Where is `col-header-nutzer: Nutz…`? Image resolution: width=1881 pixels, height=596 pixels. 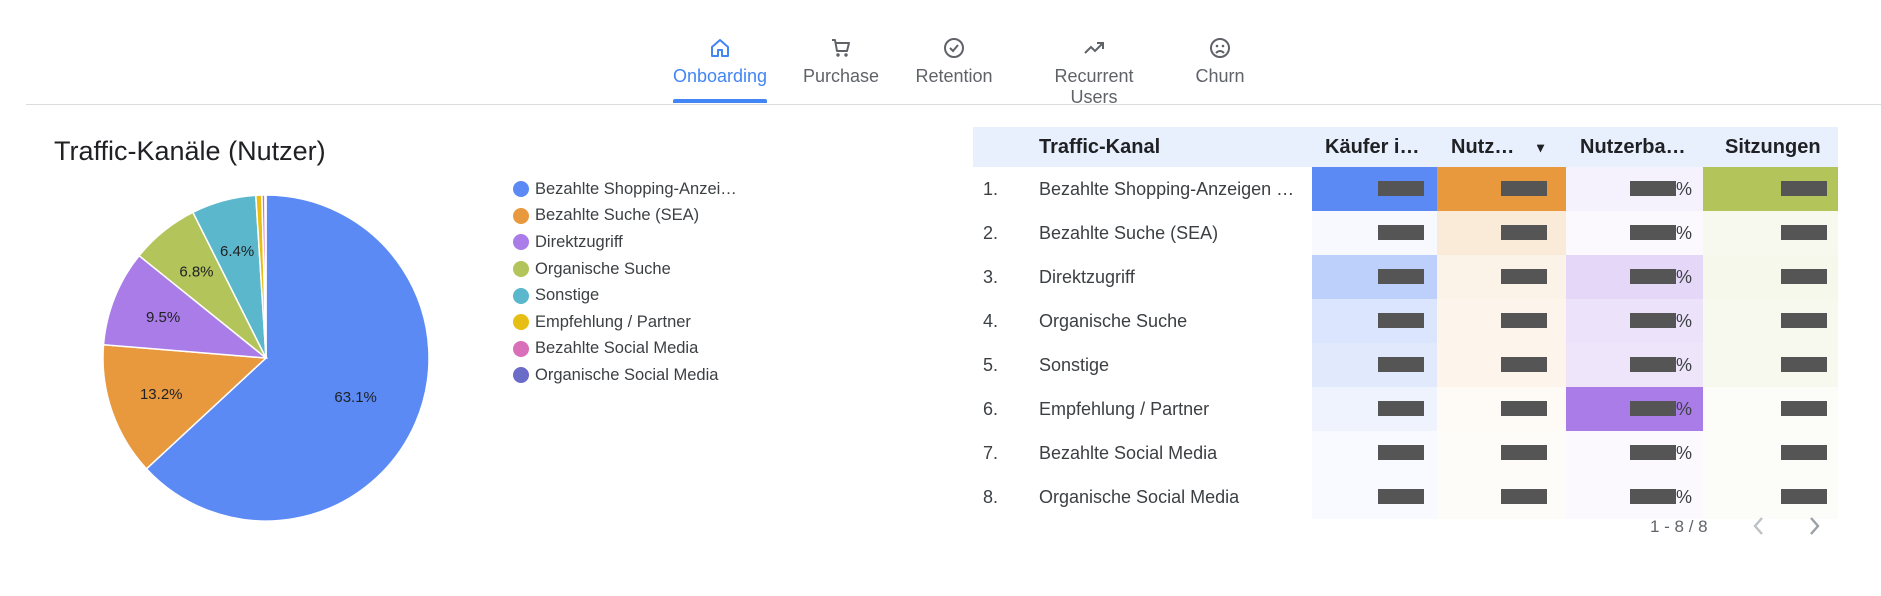 col-header-nutzer: Nutz… is located at coordinates (1491, 147).